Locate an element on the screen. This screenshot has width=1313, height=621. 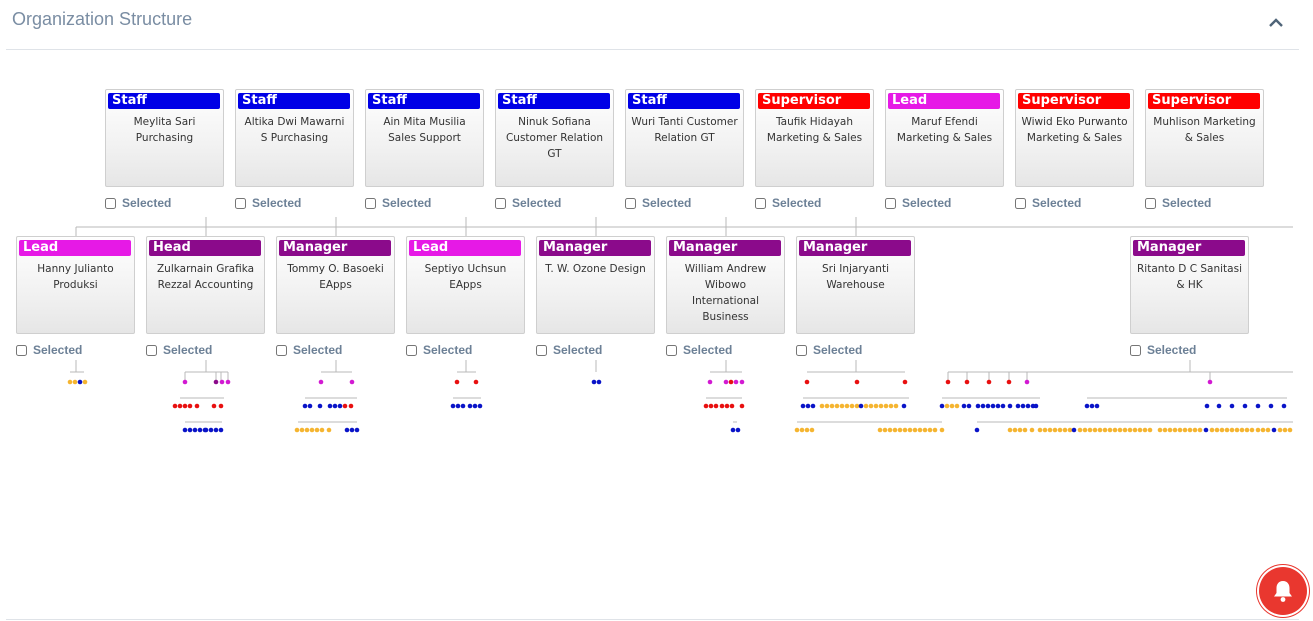
org-card: Staff Ninuk Sofiana Customer Relation GT is located at coordinates (554, 138).